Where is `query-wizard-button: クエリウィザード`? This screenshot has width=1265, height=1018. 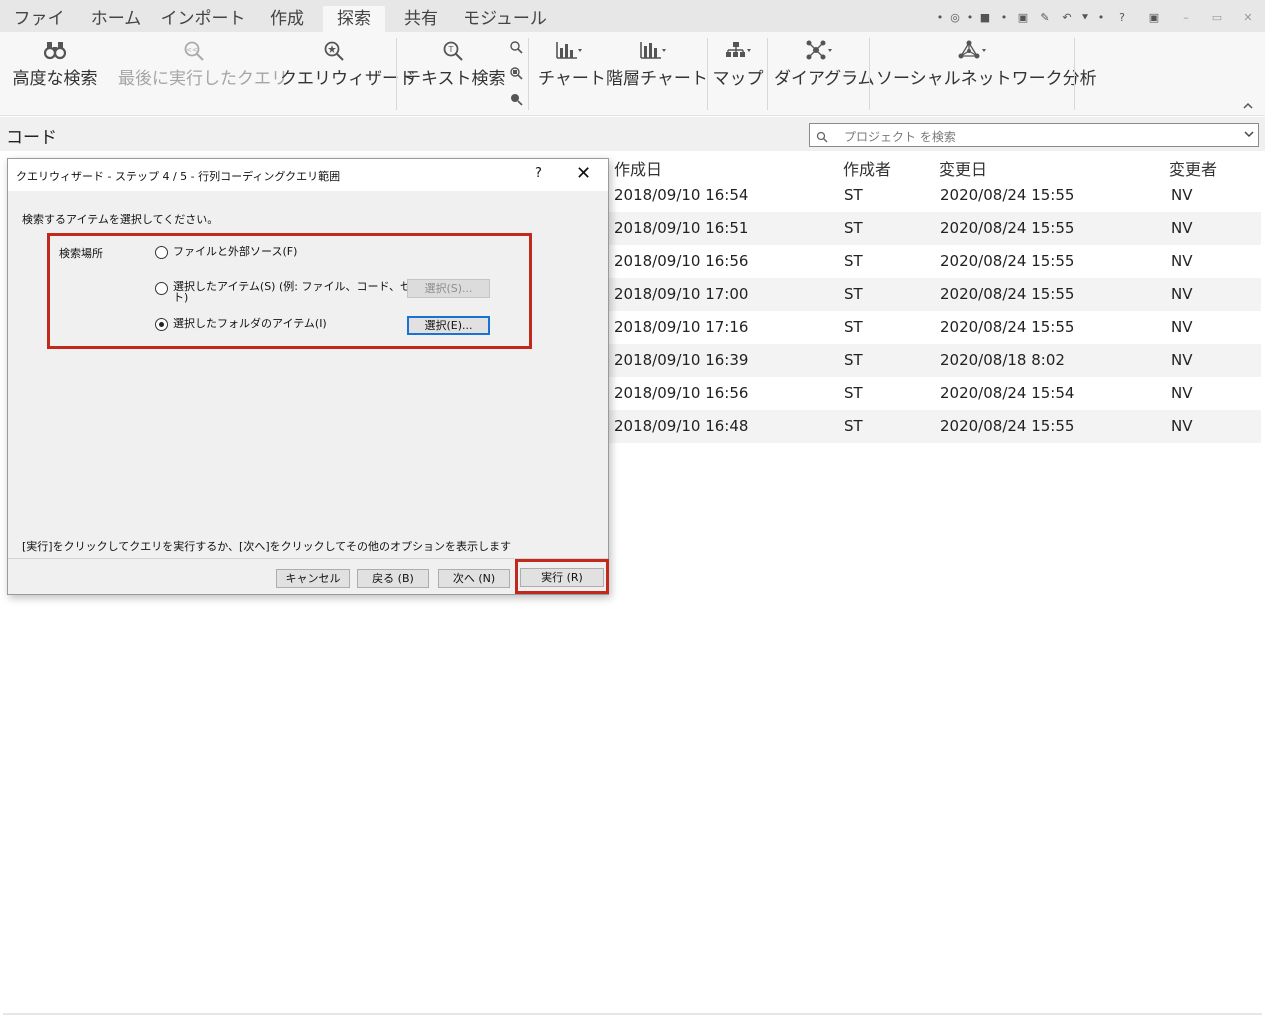 query-wizard-button: クエリウィザード is located at coordinates (348, 72).